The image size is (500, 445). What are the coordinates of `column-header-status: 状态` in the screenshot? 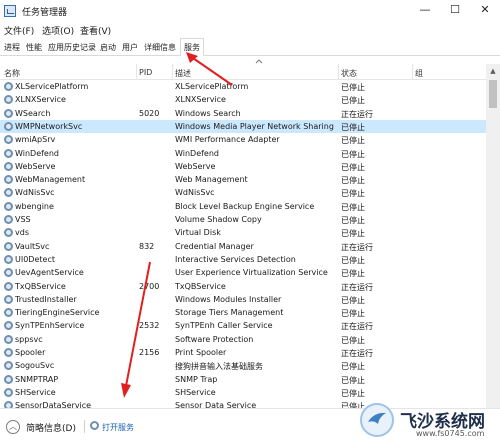 It's located at (349, 73).